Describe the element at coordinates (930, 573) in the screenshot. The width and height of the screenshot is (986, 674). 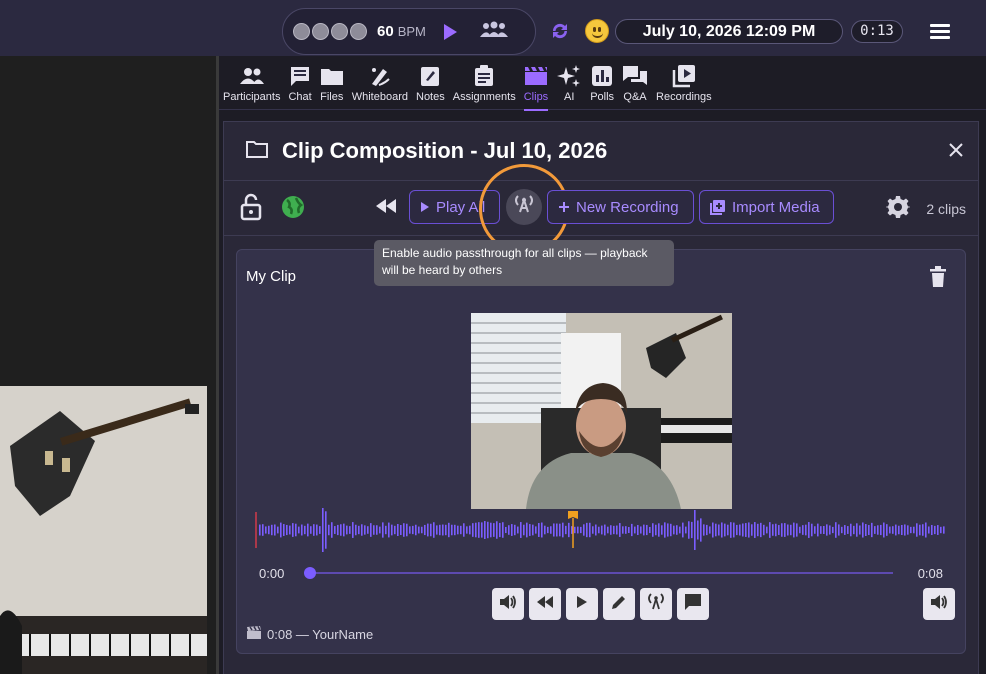
I see `time-end: 0:08` at that location.